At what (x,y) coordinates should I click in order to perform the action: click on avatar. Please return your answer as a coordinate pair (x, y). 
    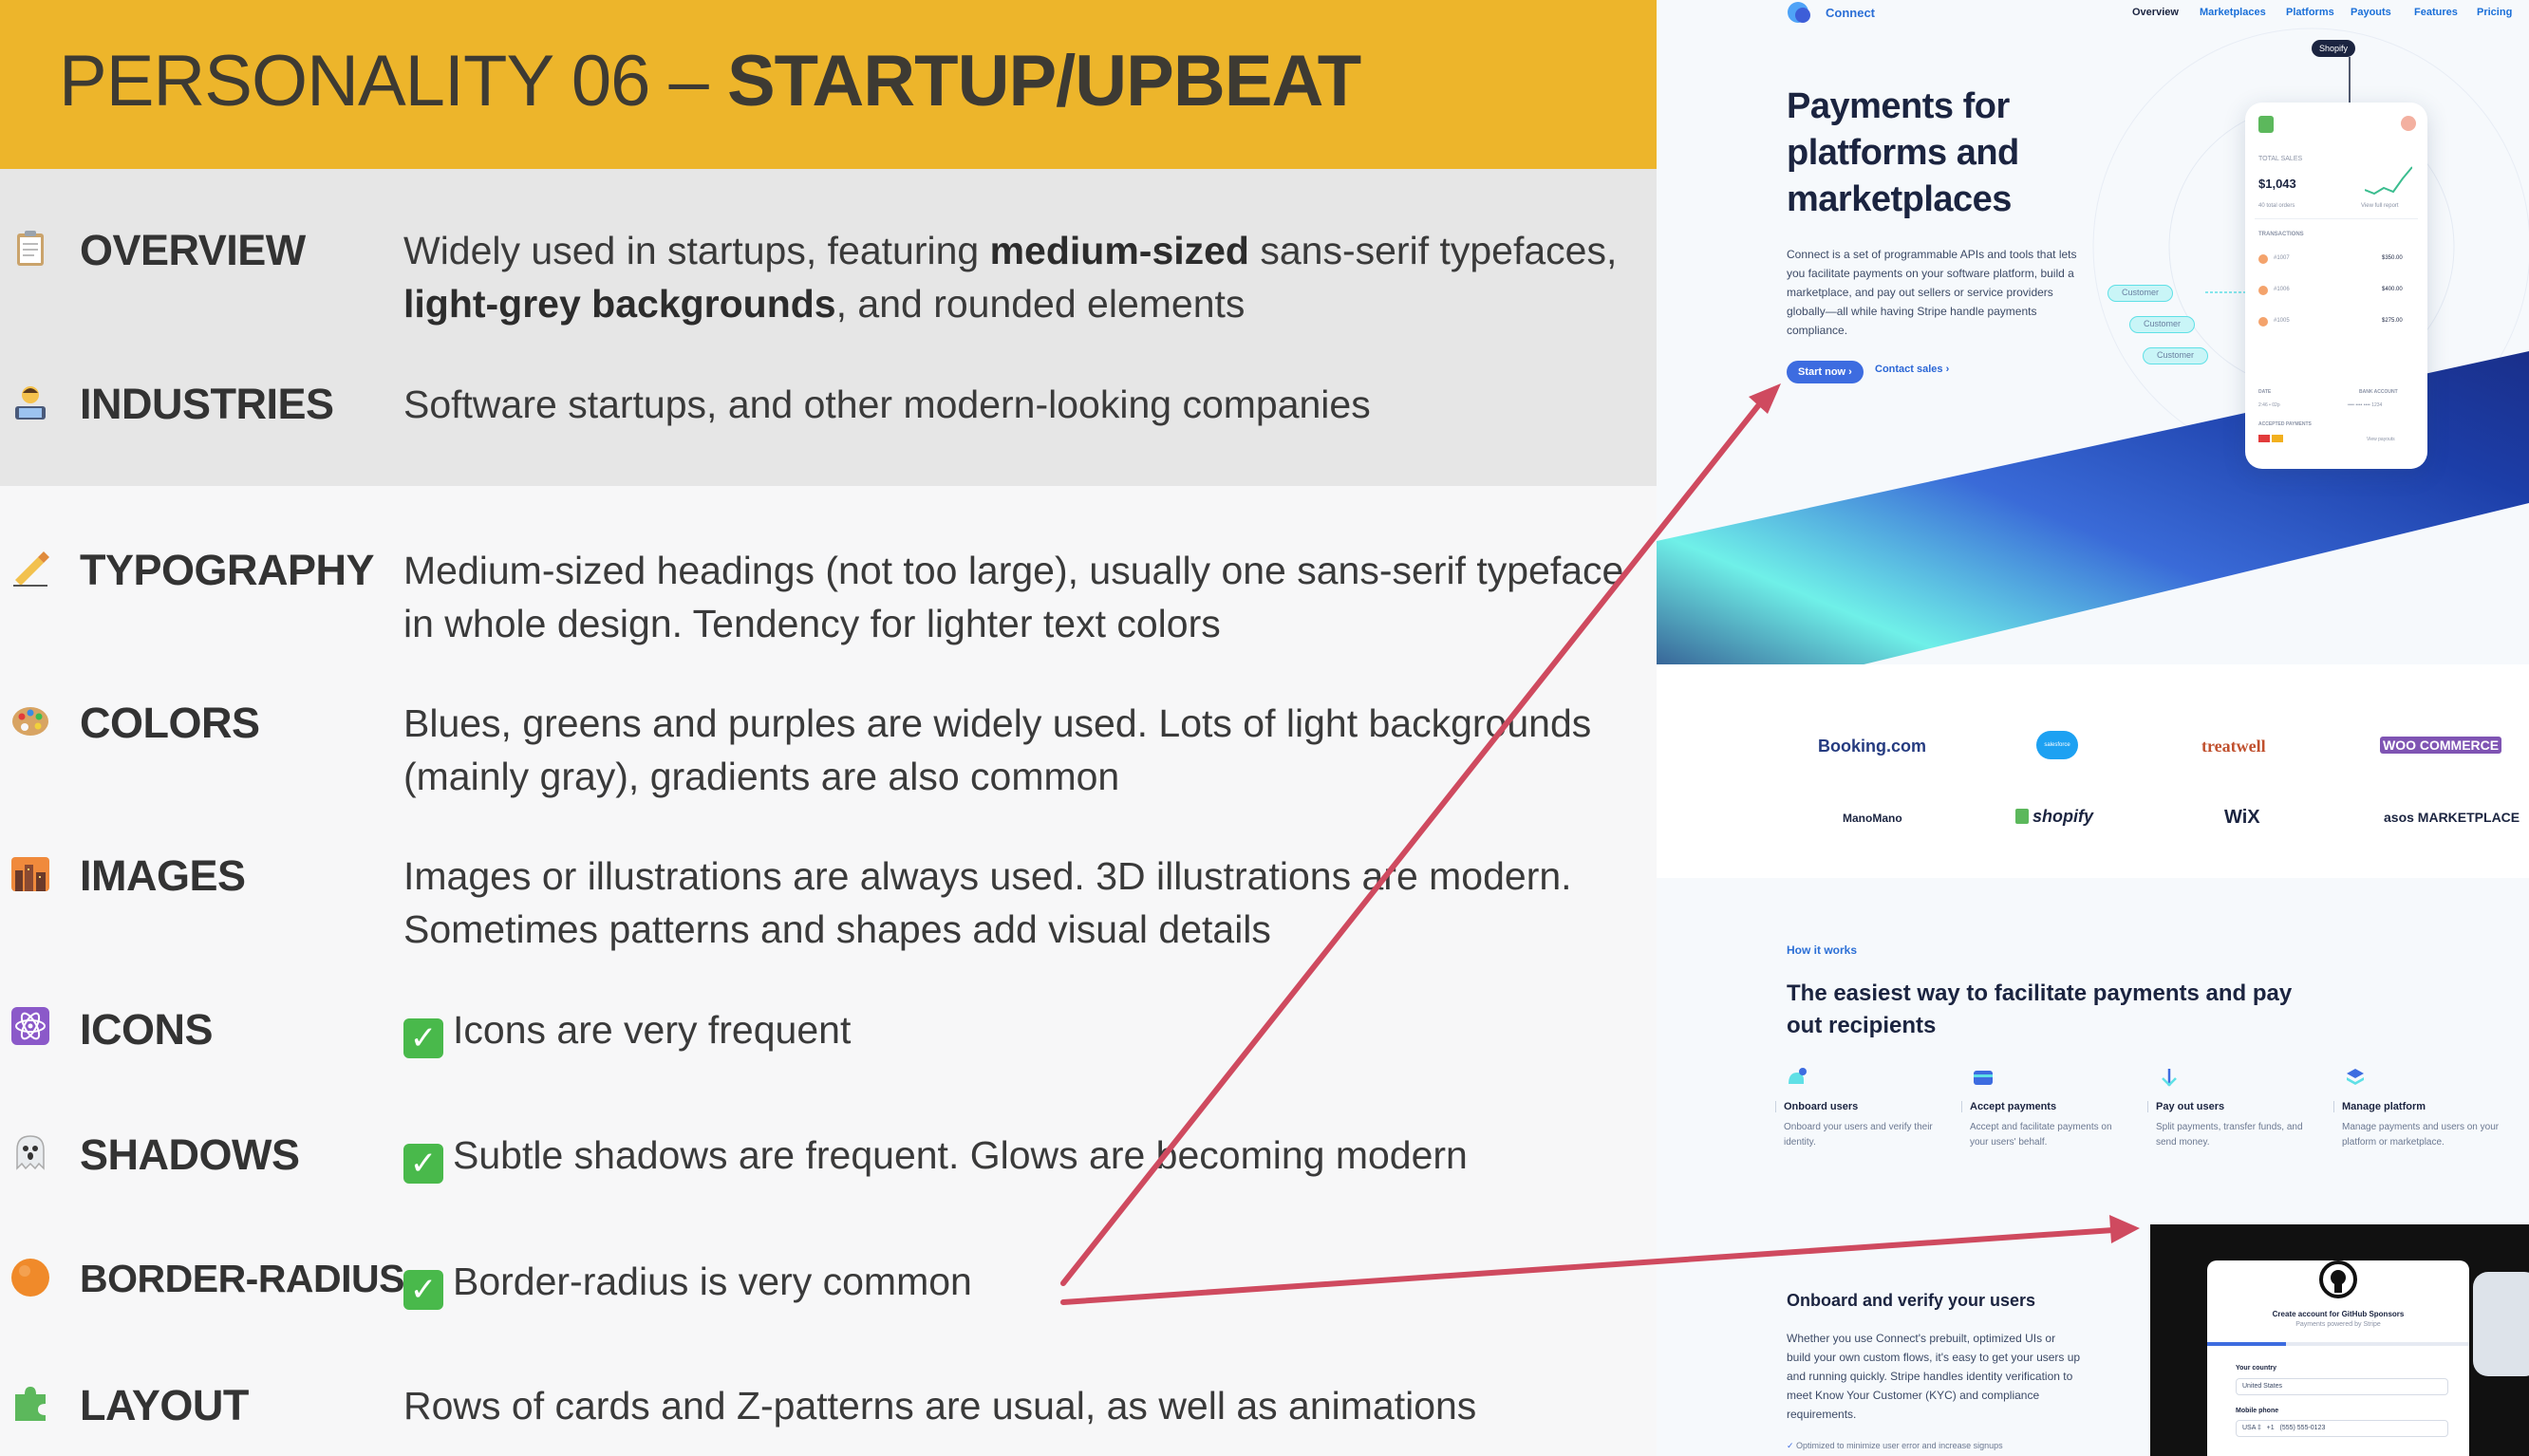
    Looking at the image, I should click on (2408, 124).